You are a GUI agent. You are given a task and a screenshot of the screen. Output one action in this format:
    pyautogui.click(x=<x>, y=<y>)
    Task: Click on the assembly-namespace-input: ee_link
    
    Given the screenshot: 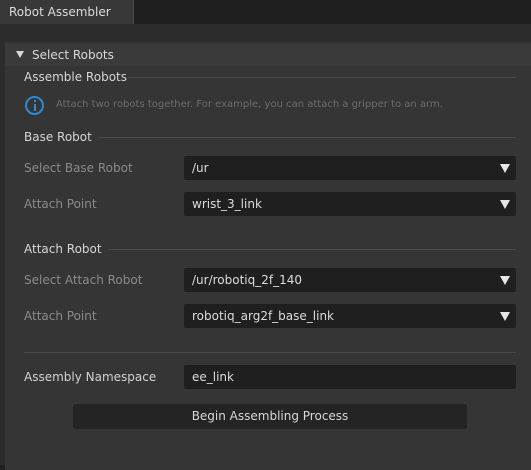 What is the action you would take?
    pyautogui.click(x=350, y=377)
    